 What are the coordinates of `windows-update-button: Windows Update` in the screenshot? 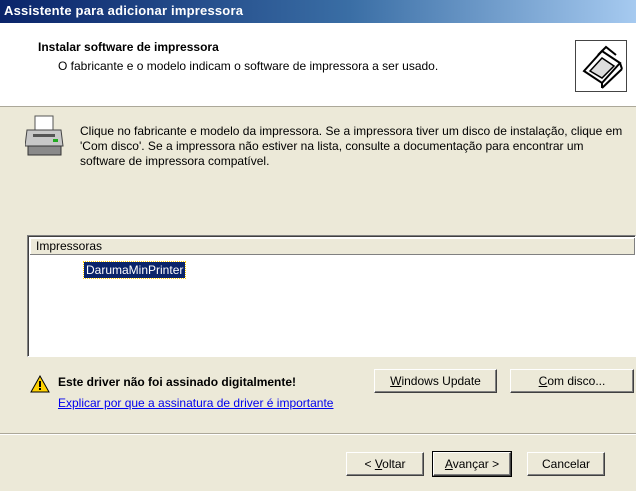 It's located at (435, 381).